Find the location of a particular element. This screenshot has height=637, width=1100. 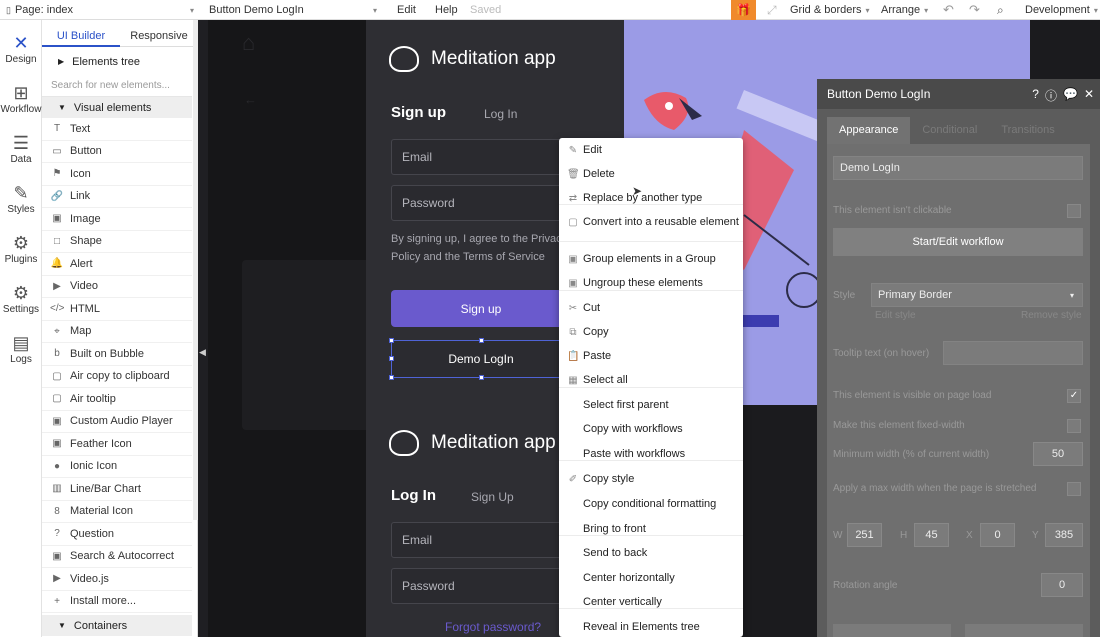

context-menu-item: Select first parent is located at coordinates (651, 405).